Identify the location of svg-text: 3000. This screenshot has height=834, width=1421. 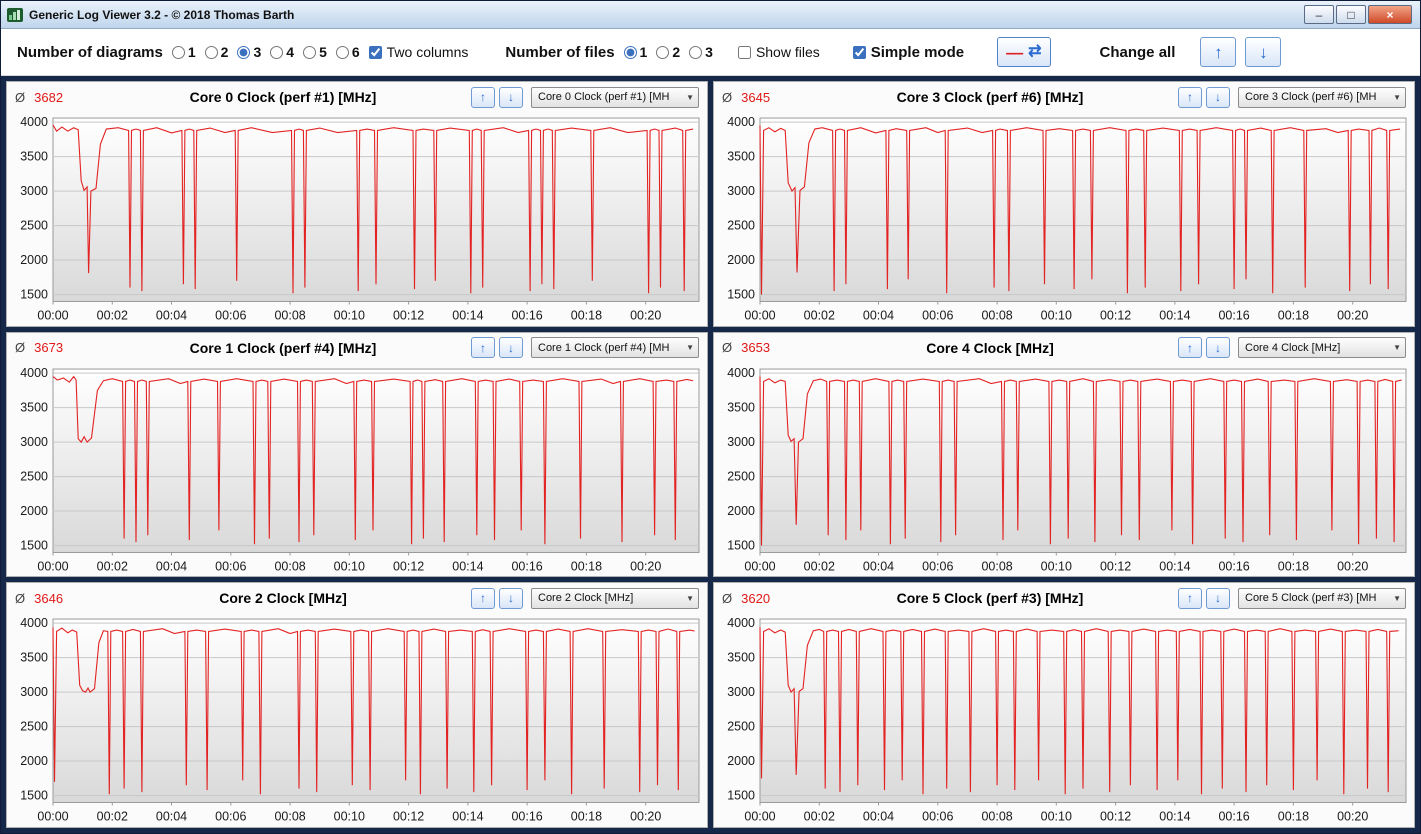
(741, 692).